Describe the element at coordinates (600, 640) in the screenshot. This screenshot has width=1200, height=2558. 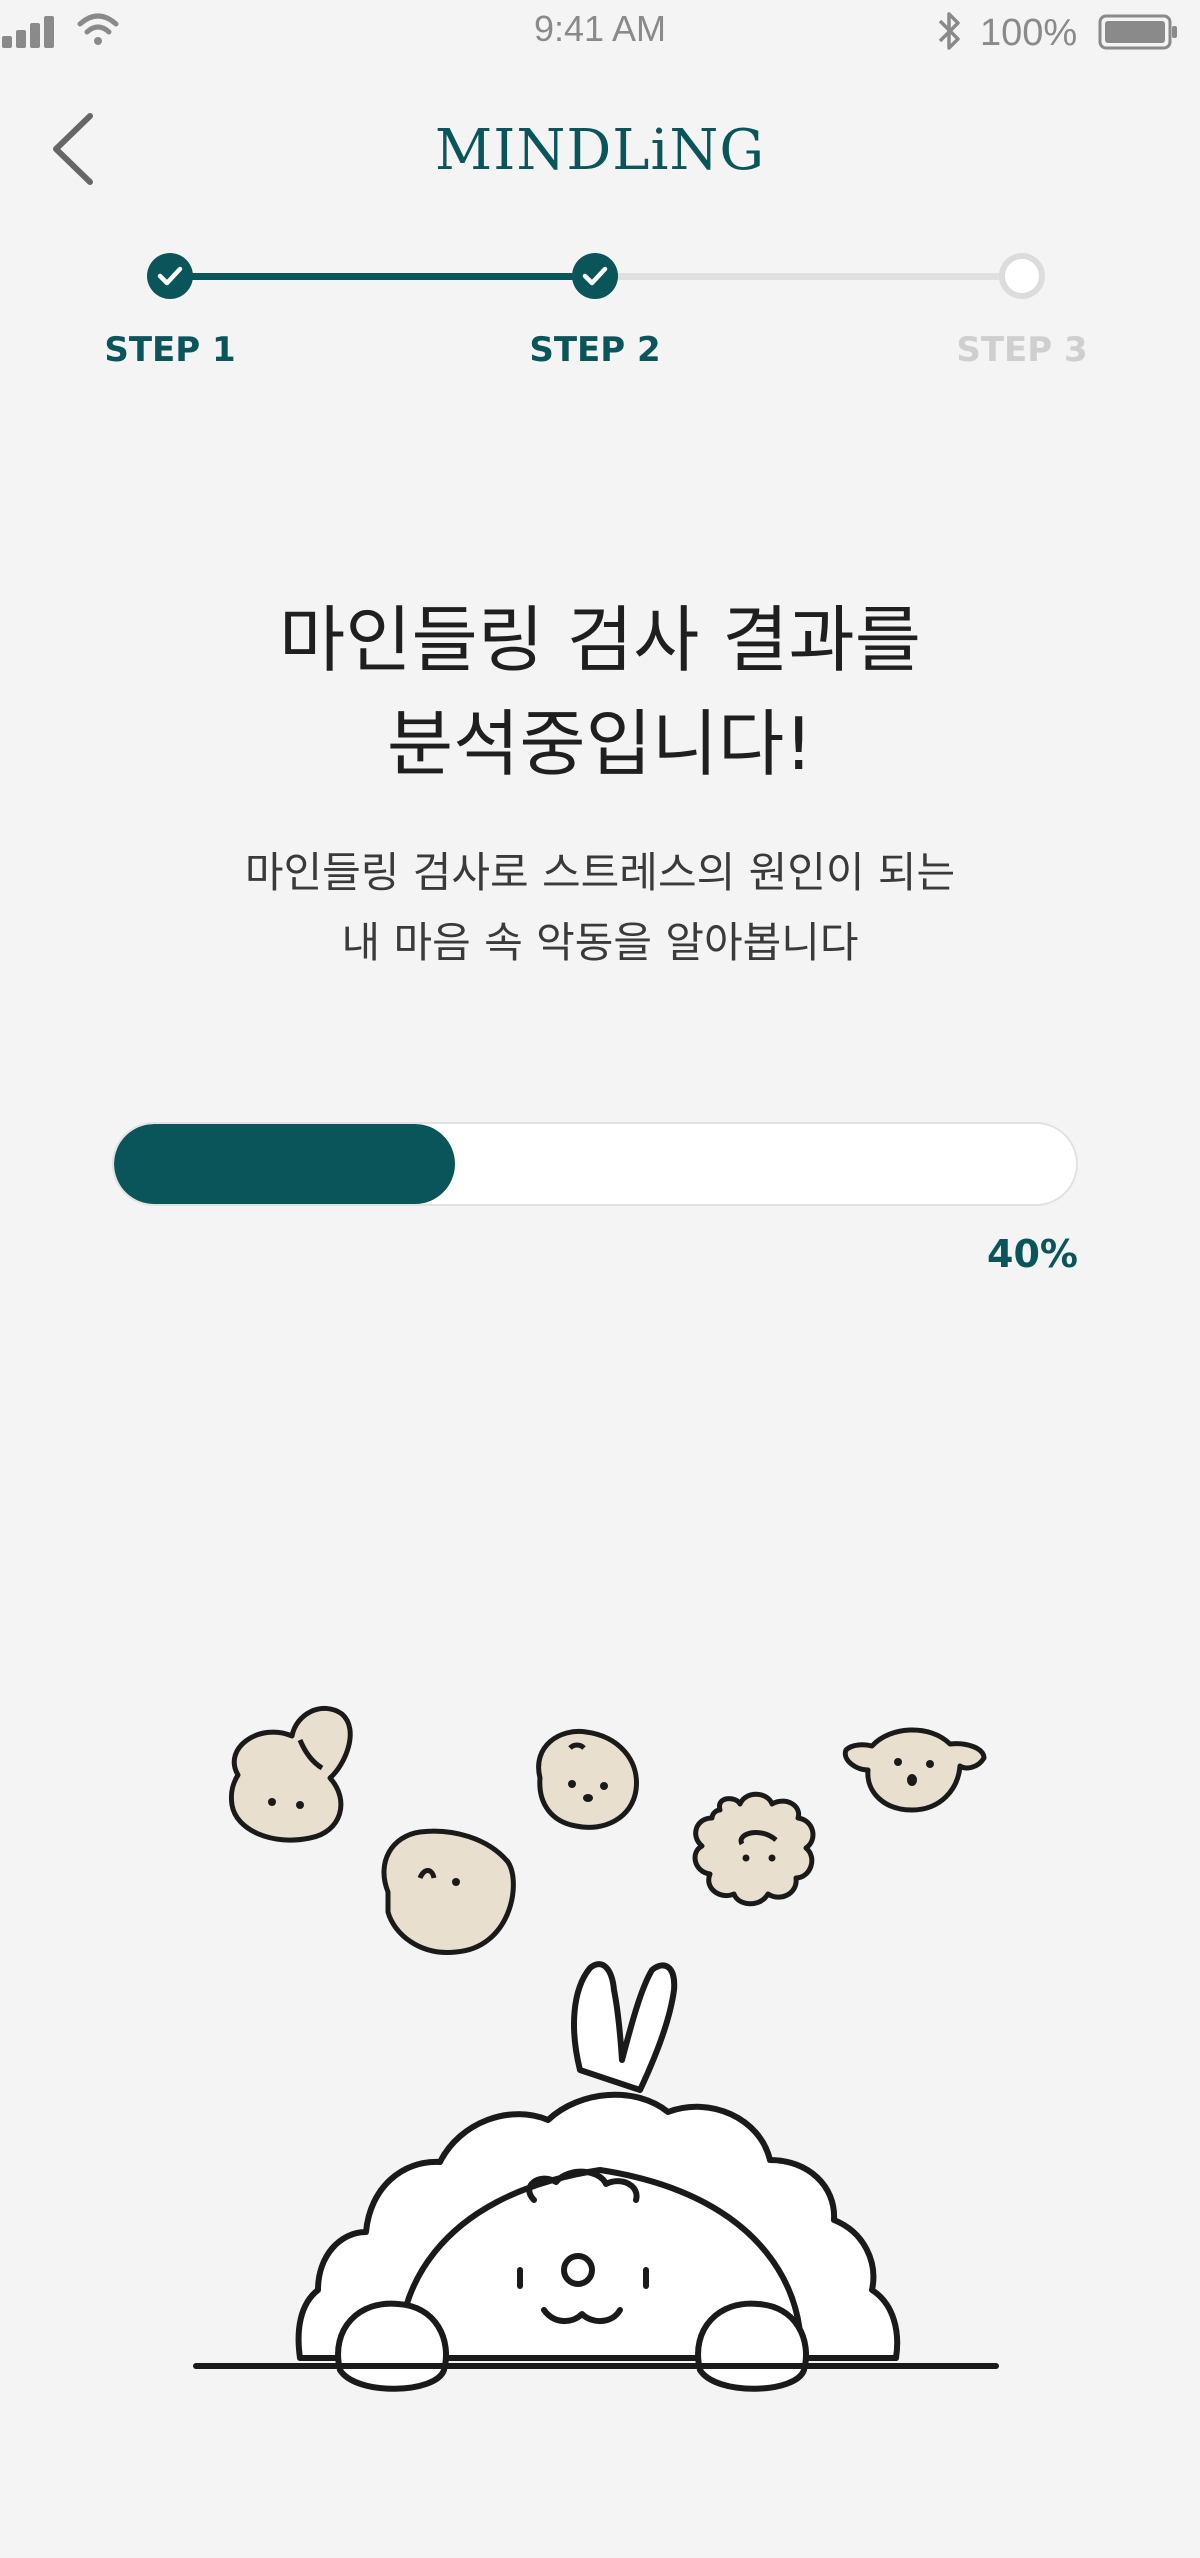
I see `title-line-1: 마인들링 검사 결과를` at that location.